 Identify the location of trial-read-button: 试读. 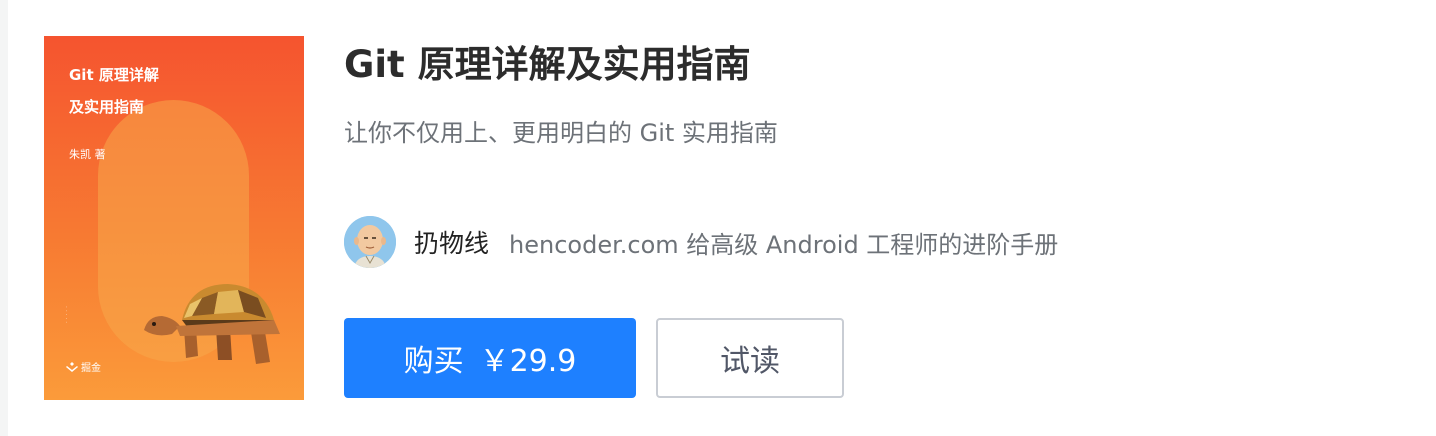
(750, 358).